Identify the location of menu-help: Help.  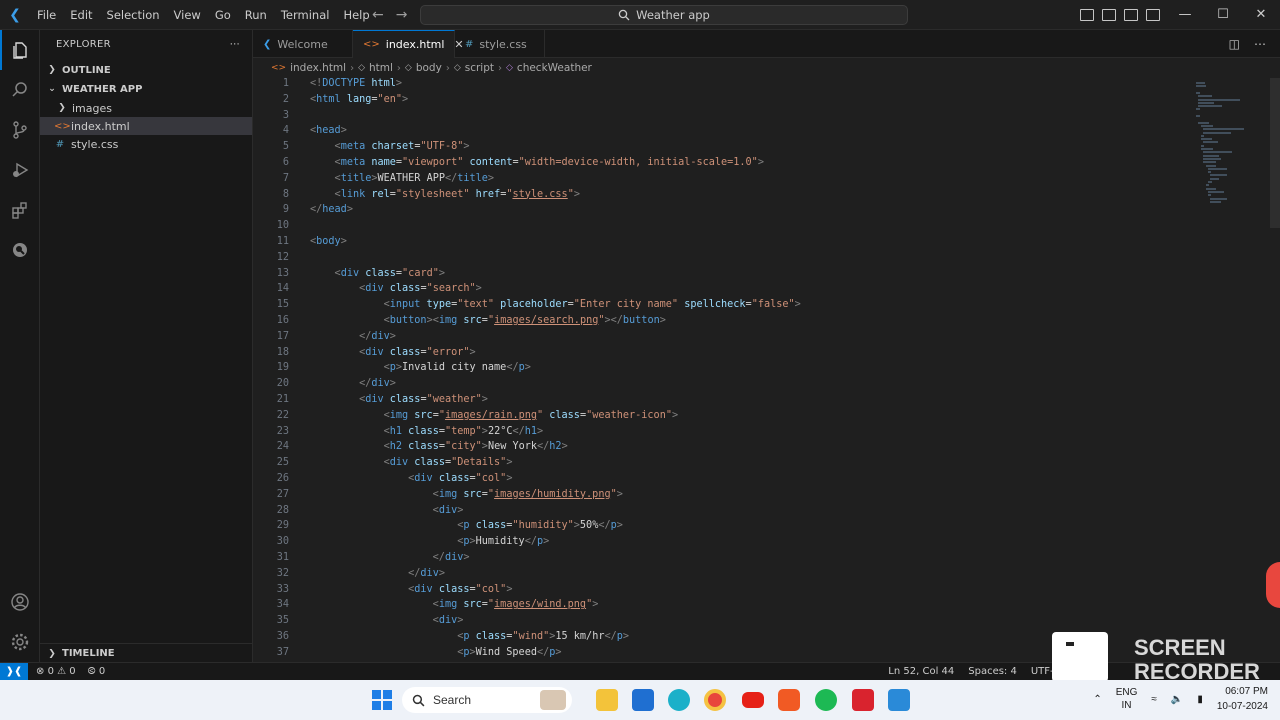
(356, 15).